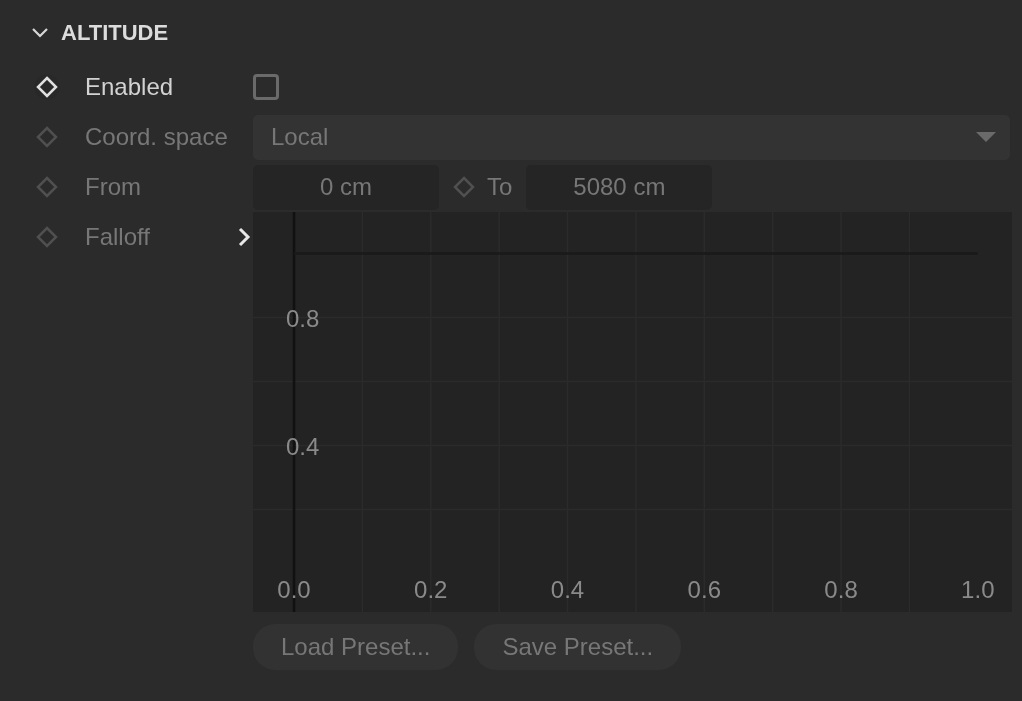 This screenshot has width=1022, height=701. I want to click on to-label: To, so click(500, 187).